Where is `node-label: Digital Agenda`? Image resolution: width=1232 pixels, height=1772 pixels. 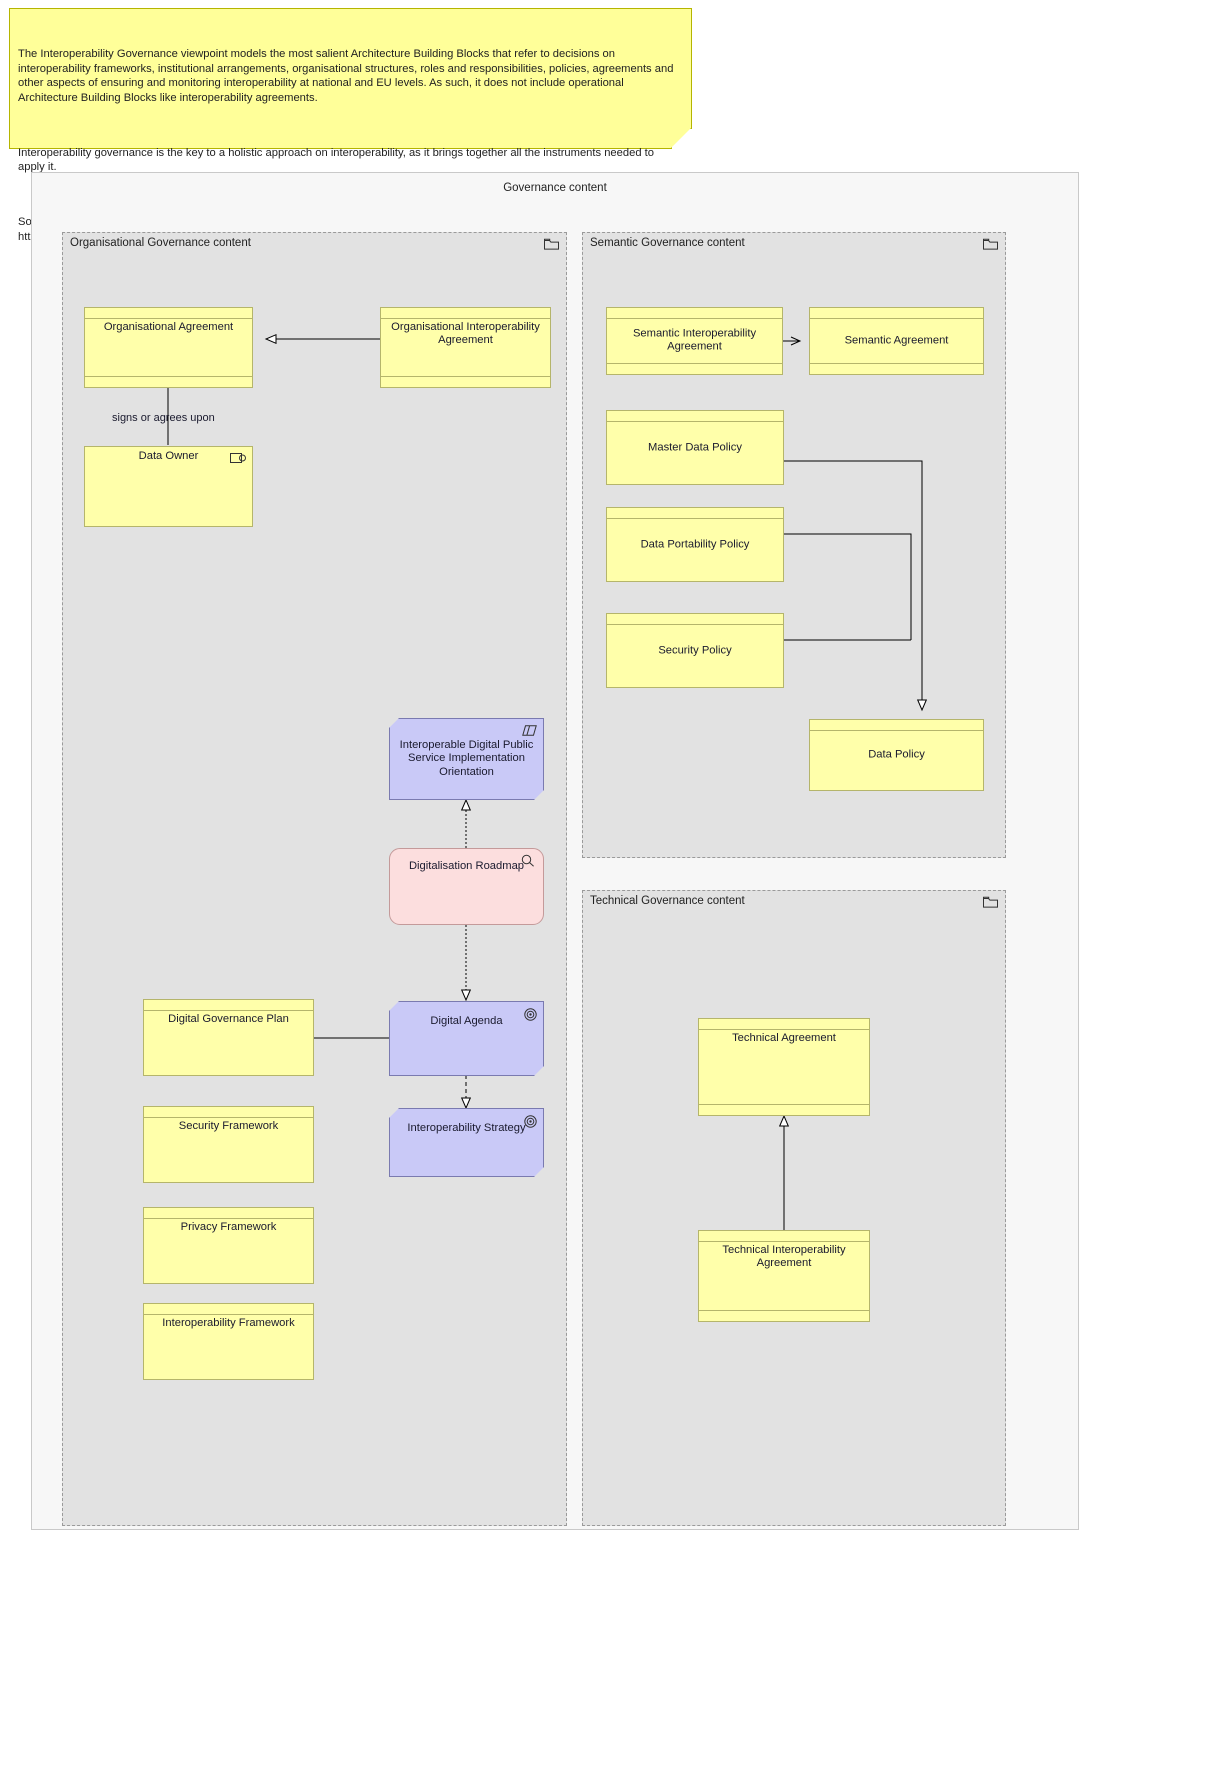
node-label: Digital Agenda is located at coordinates (466, 1021).